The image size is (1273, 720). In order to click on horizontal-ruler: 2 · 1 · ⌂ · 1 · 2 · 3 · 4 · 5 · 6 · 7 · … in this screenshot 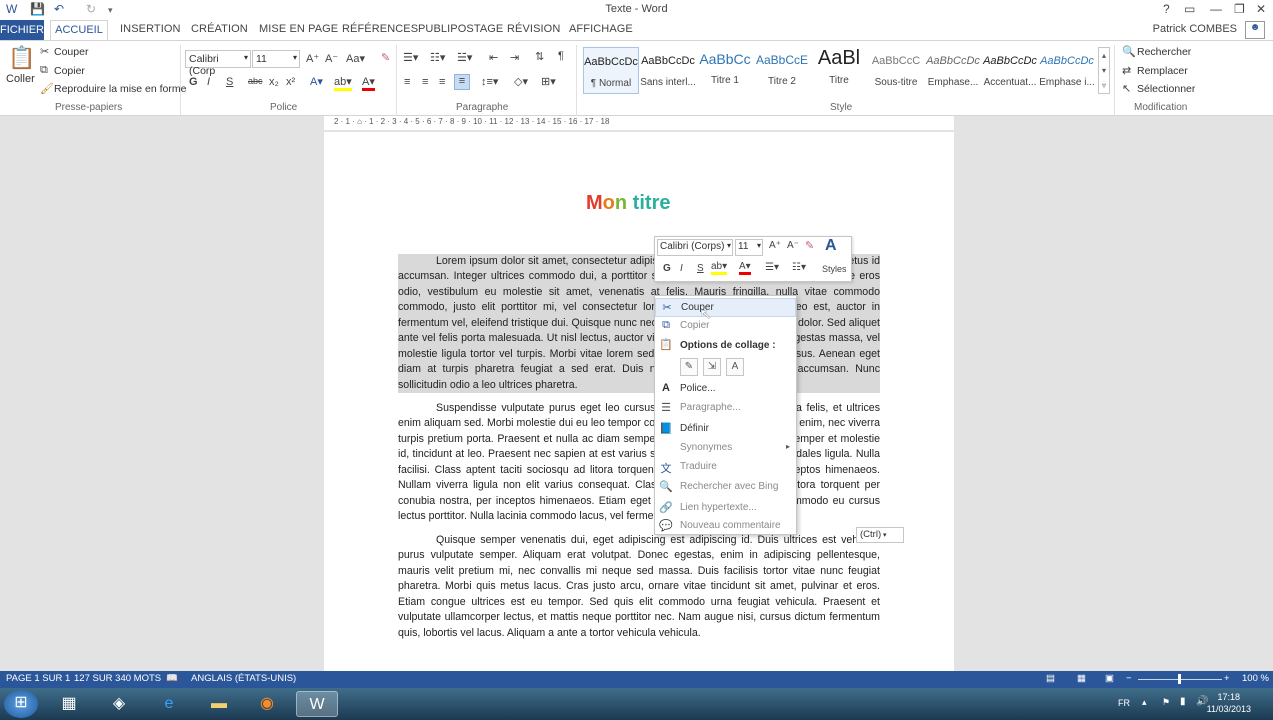, I will do `click(639, 123)`.